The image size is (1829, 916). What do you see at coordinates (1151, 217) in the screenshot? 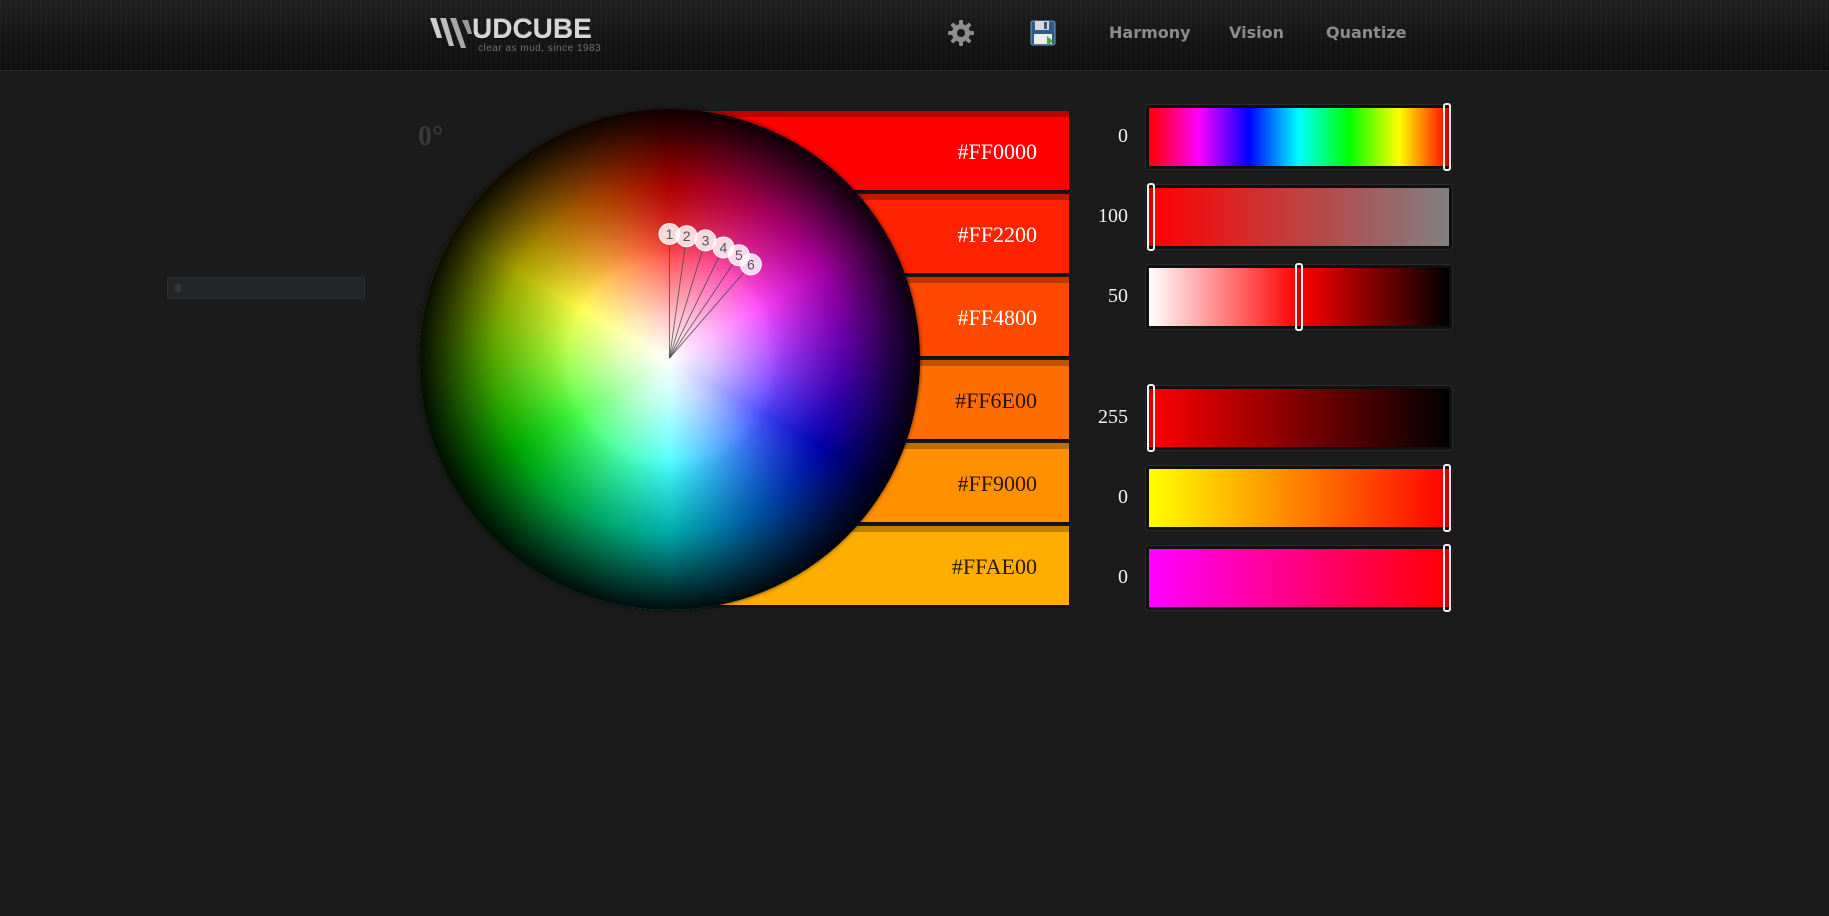
I see `slider-handle-saturation` at bounding box center [1151, 217].